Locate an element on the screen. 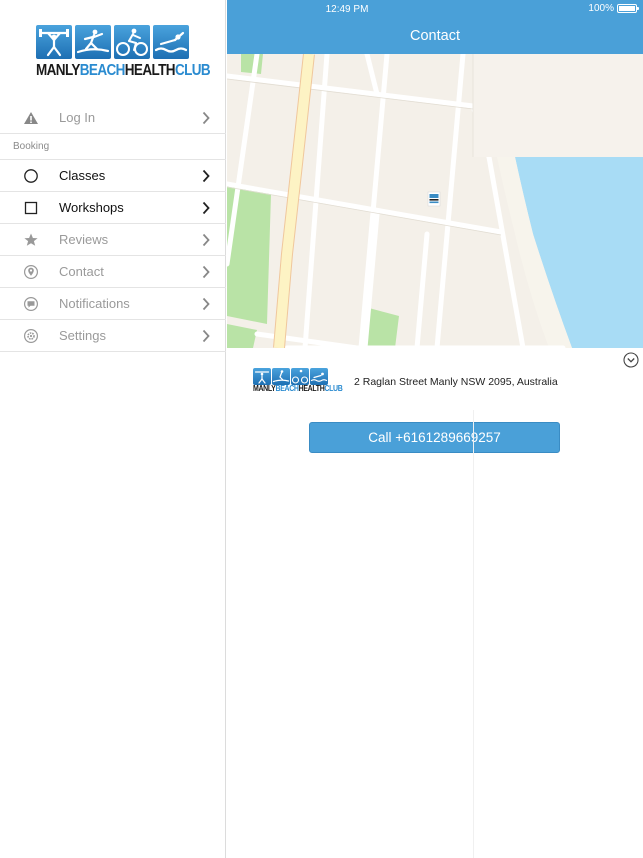 The width and height of the screenshot is (643, 858). star-icon is located at coordinates (31, 239).